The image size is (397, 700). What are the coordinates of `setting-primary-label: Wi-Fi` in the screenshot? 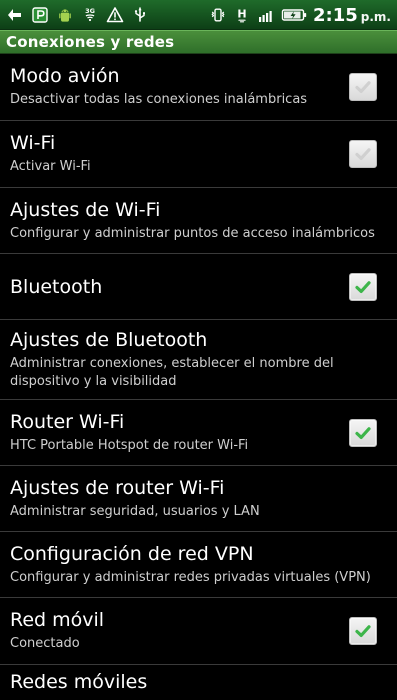 It's located at (33, 143).